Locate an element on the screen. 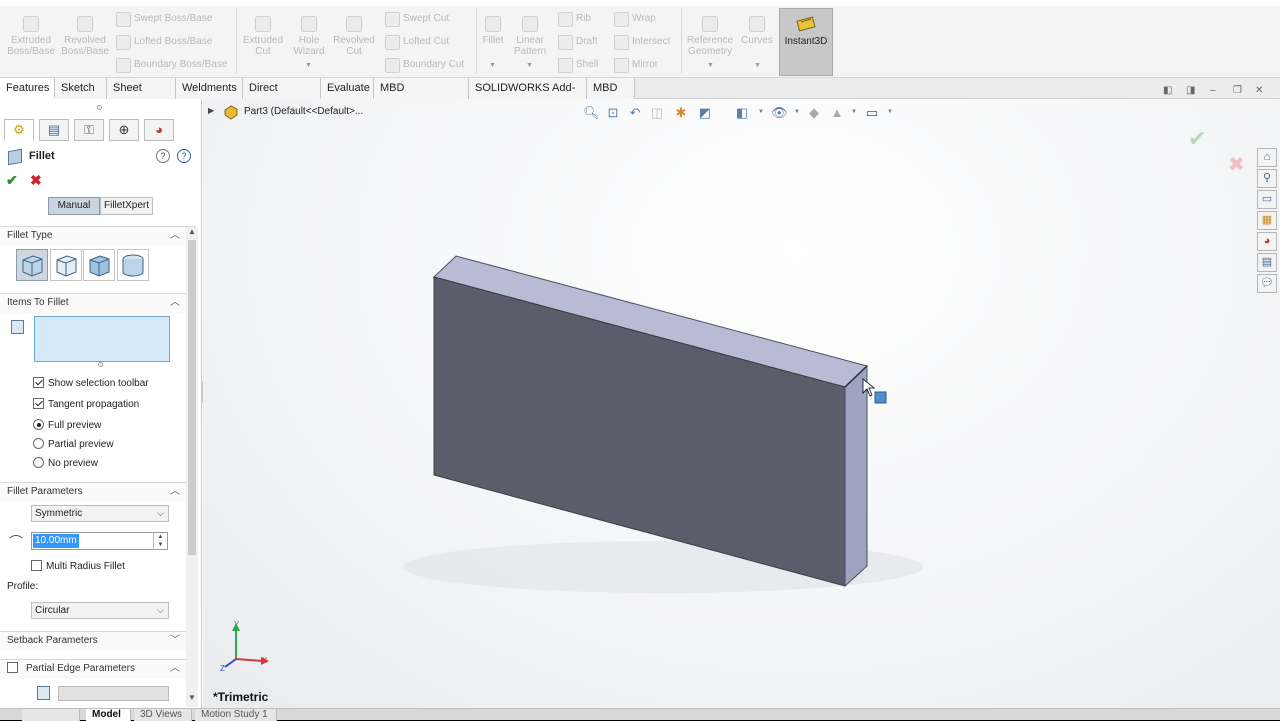 The width and height of the screenshot is (1280, 721). multi-radius-fillet-checkbox: Multi Radius Fillet is located at coordinates (78, 566).